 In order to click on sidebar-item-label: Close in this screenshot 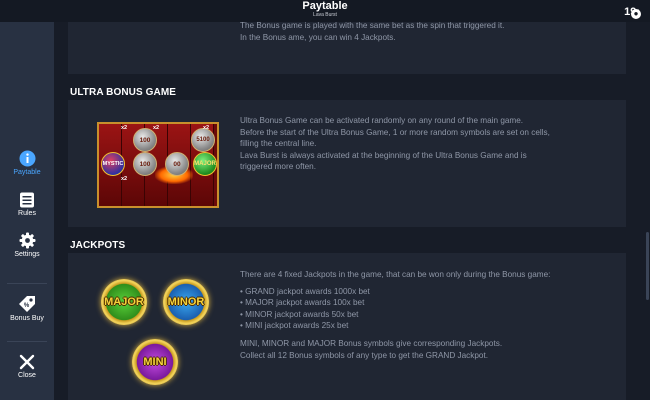, I will do `click(27, 375)`.